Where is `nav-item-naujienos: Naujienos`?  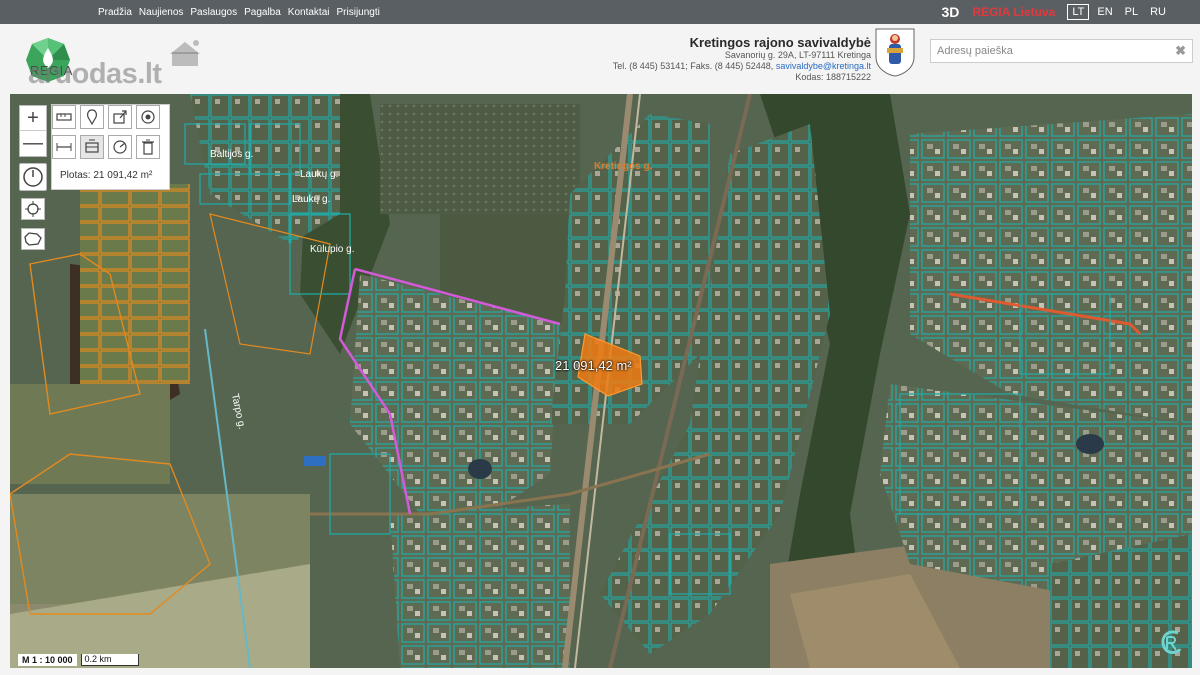
nav-item-naujienos: Naujienos is located at coordinates (161, 12).